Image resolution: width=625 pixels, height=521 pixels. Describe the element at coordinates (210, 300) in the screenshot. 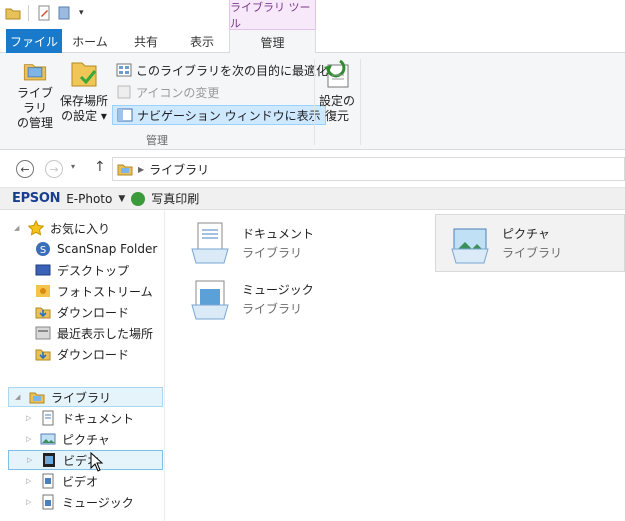

I see `music-library-icon` at that location.